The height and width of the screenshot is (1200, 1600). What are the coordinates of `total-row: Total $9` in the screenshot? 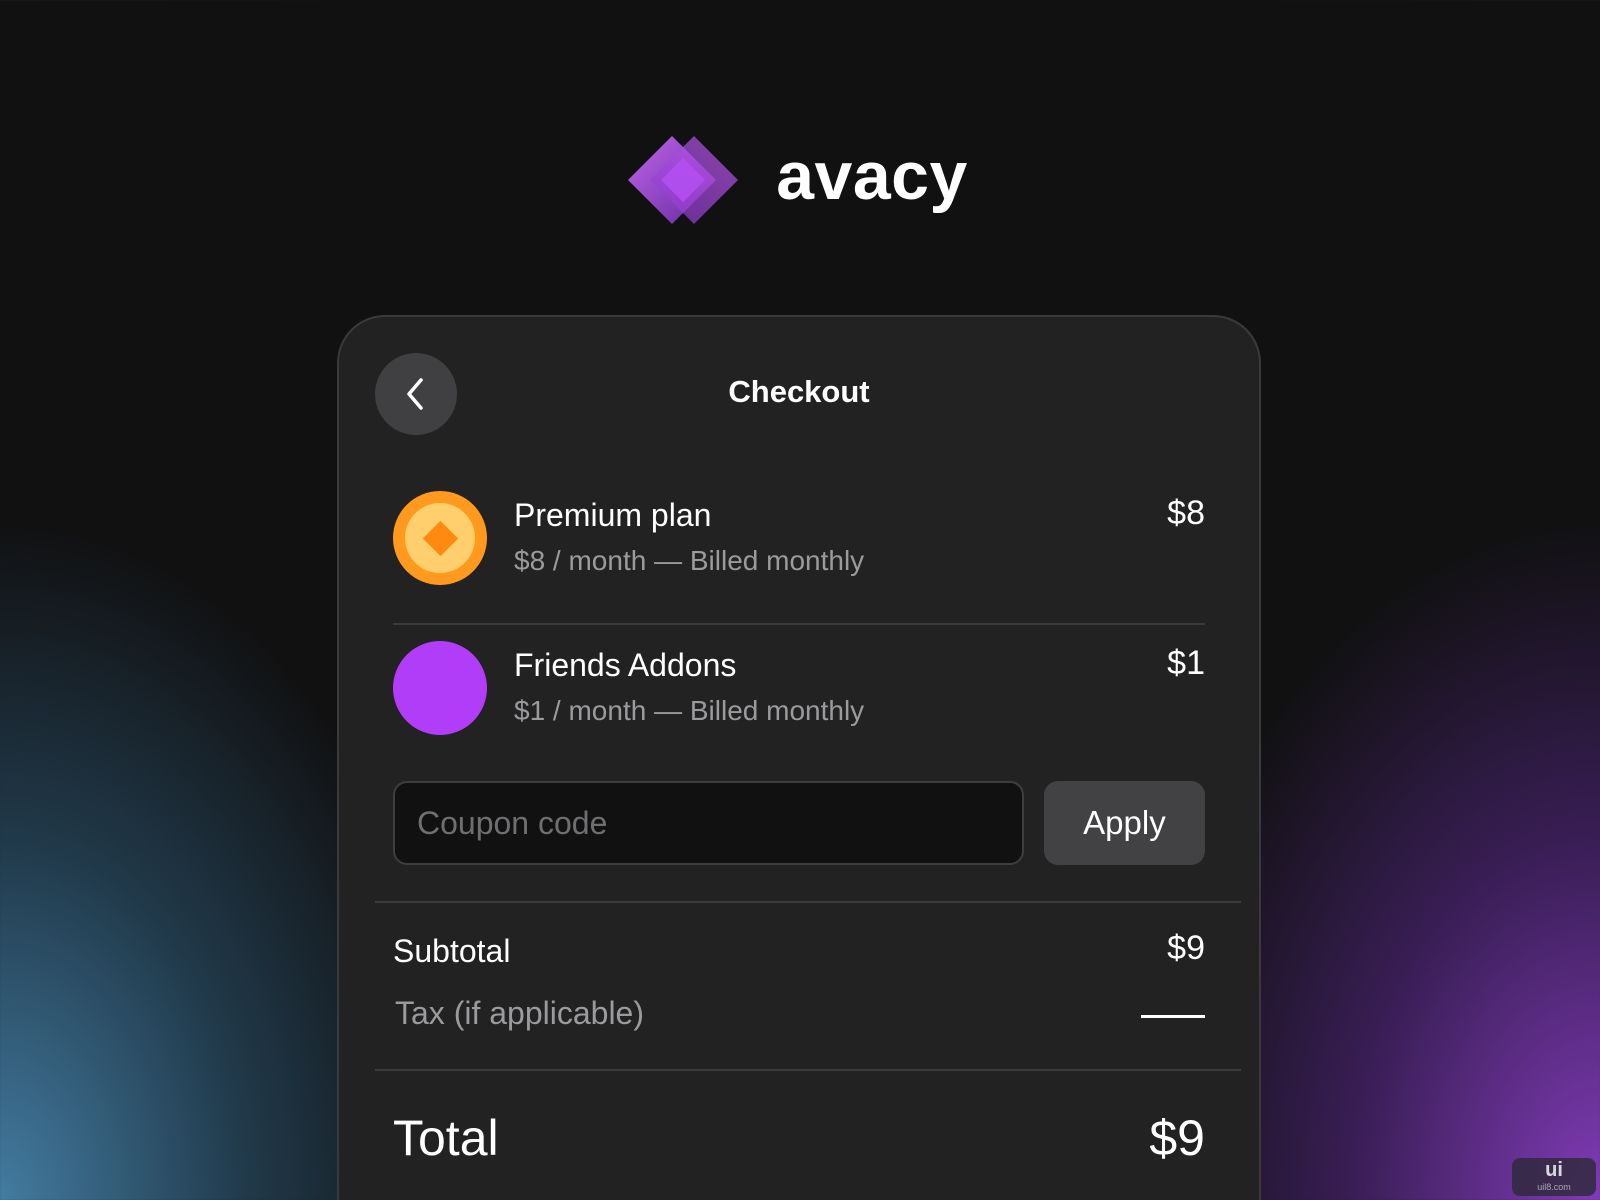 It's located at (799, 1135).